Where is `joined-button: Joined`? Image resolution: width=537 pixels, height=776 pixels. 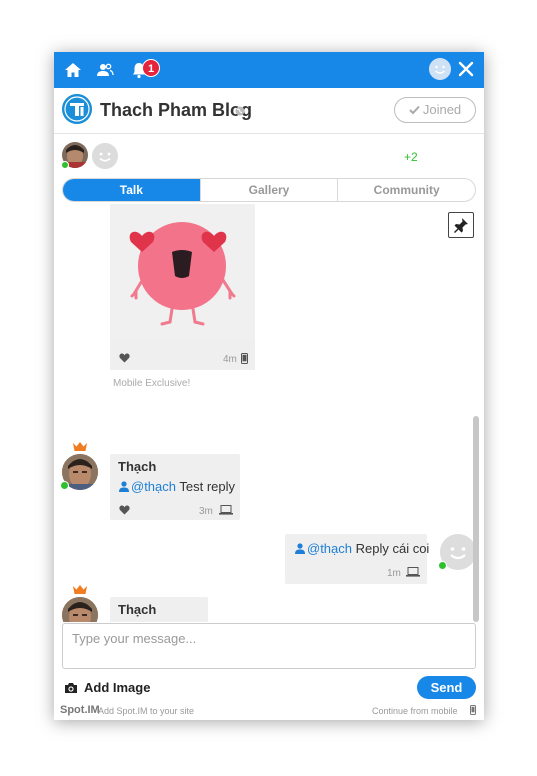
joined-button: Joined is located at coordinates (435, 110).